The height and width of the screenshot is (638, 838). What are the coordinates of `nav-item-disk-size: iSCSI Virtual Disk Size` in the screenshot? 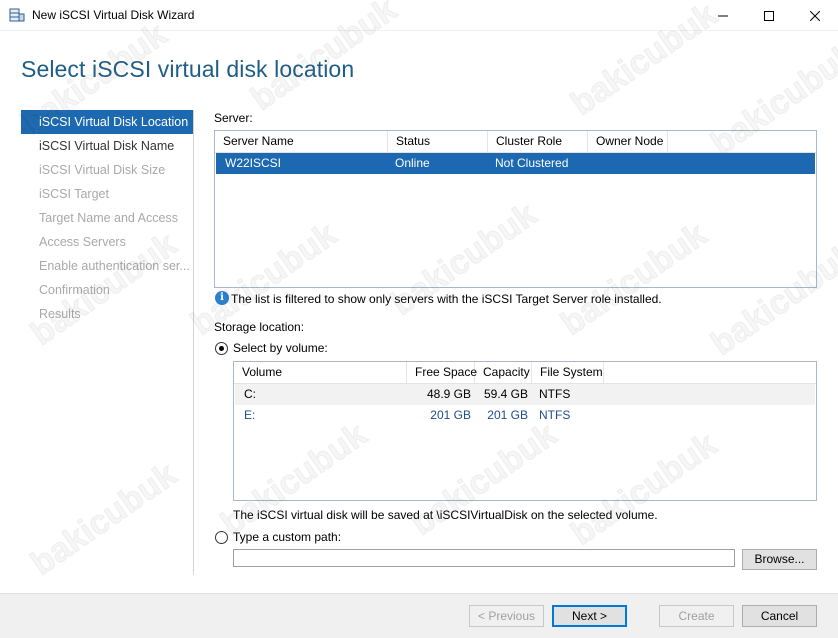 It's located at (102, 170).